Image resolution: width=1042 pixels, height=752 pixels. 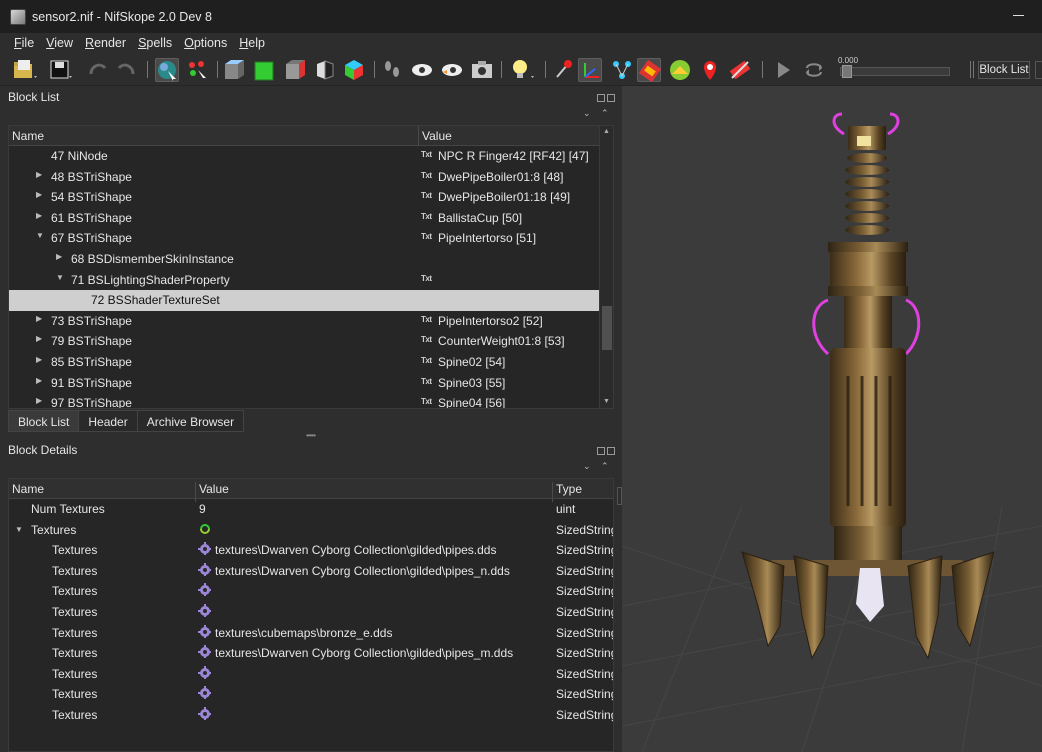 I want to click on nodes-icon, so click(x=622, y=70).